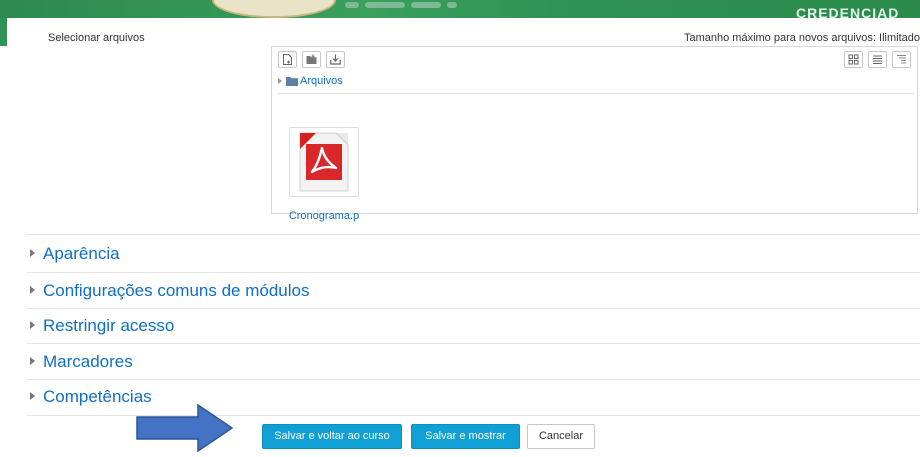 Image resolution: width=920 pixels, height=457 pixels. I want to click on section-competencies: Competências, so click(91, 398).